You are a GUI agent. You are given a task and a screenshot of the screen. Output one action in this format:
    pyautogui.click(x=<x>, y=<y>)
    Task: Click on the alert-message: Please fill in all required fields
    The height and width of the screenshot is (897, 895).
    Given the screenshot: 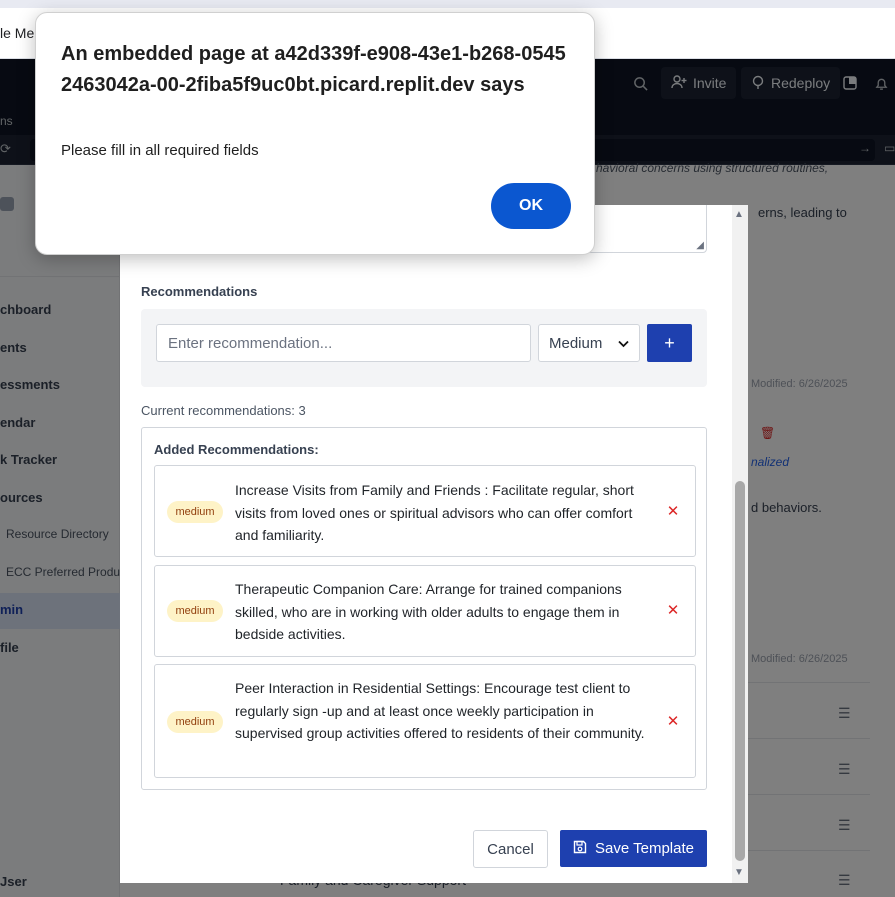 What is the action you would take?
    pyautogui.click(x=160, y=150)
    